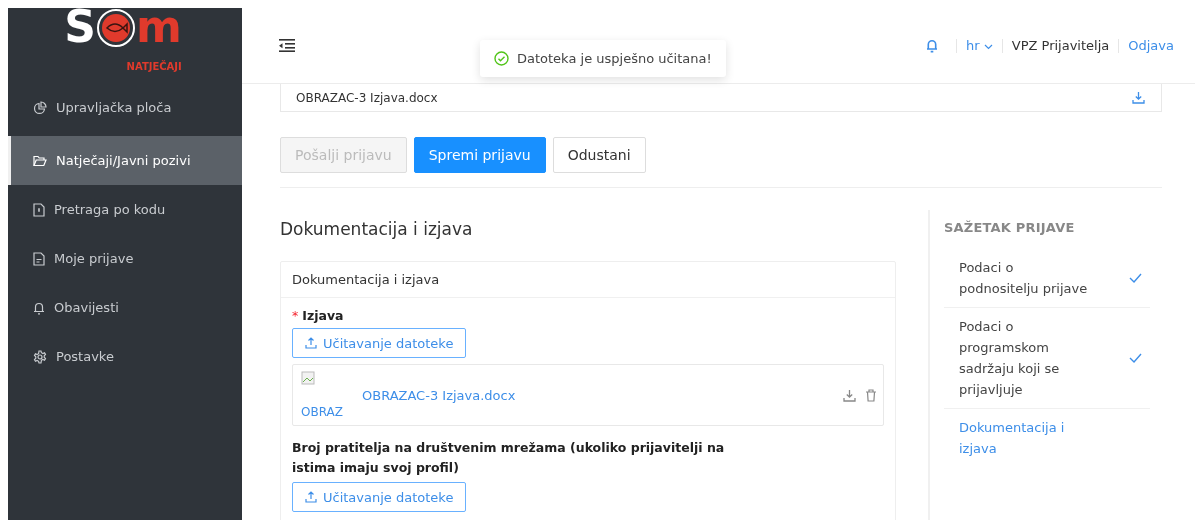  I want to click on language-dropdown: hr, so click(979, 45).